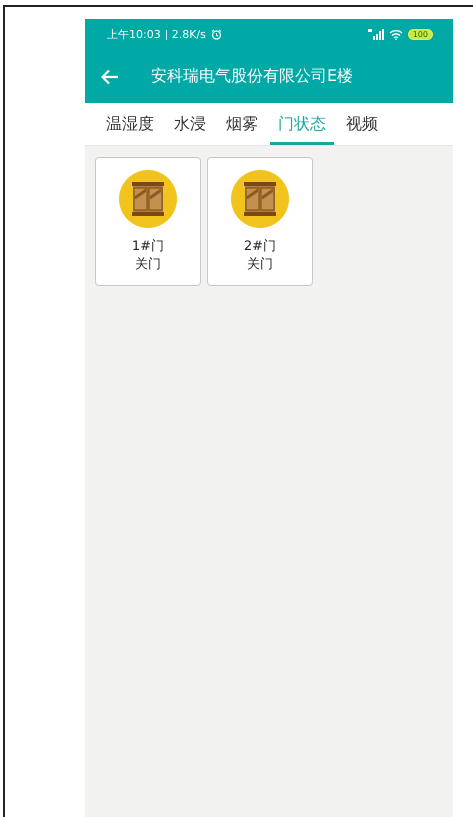 Image resolution: width=473 pixels, height=817 pixels. Describe the element at coordinates (395, 34) in the screenshot. I see `wifi-icon` at that location.